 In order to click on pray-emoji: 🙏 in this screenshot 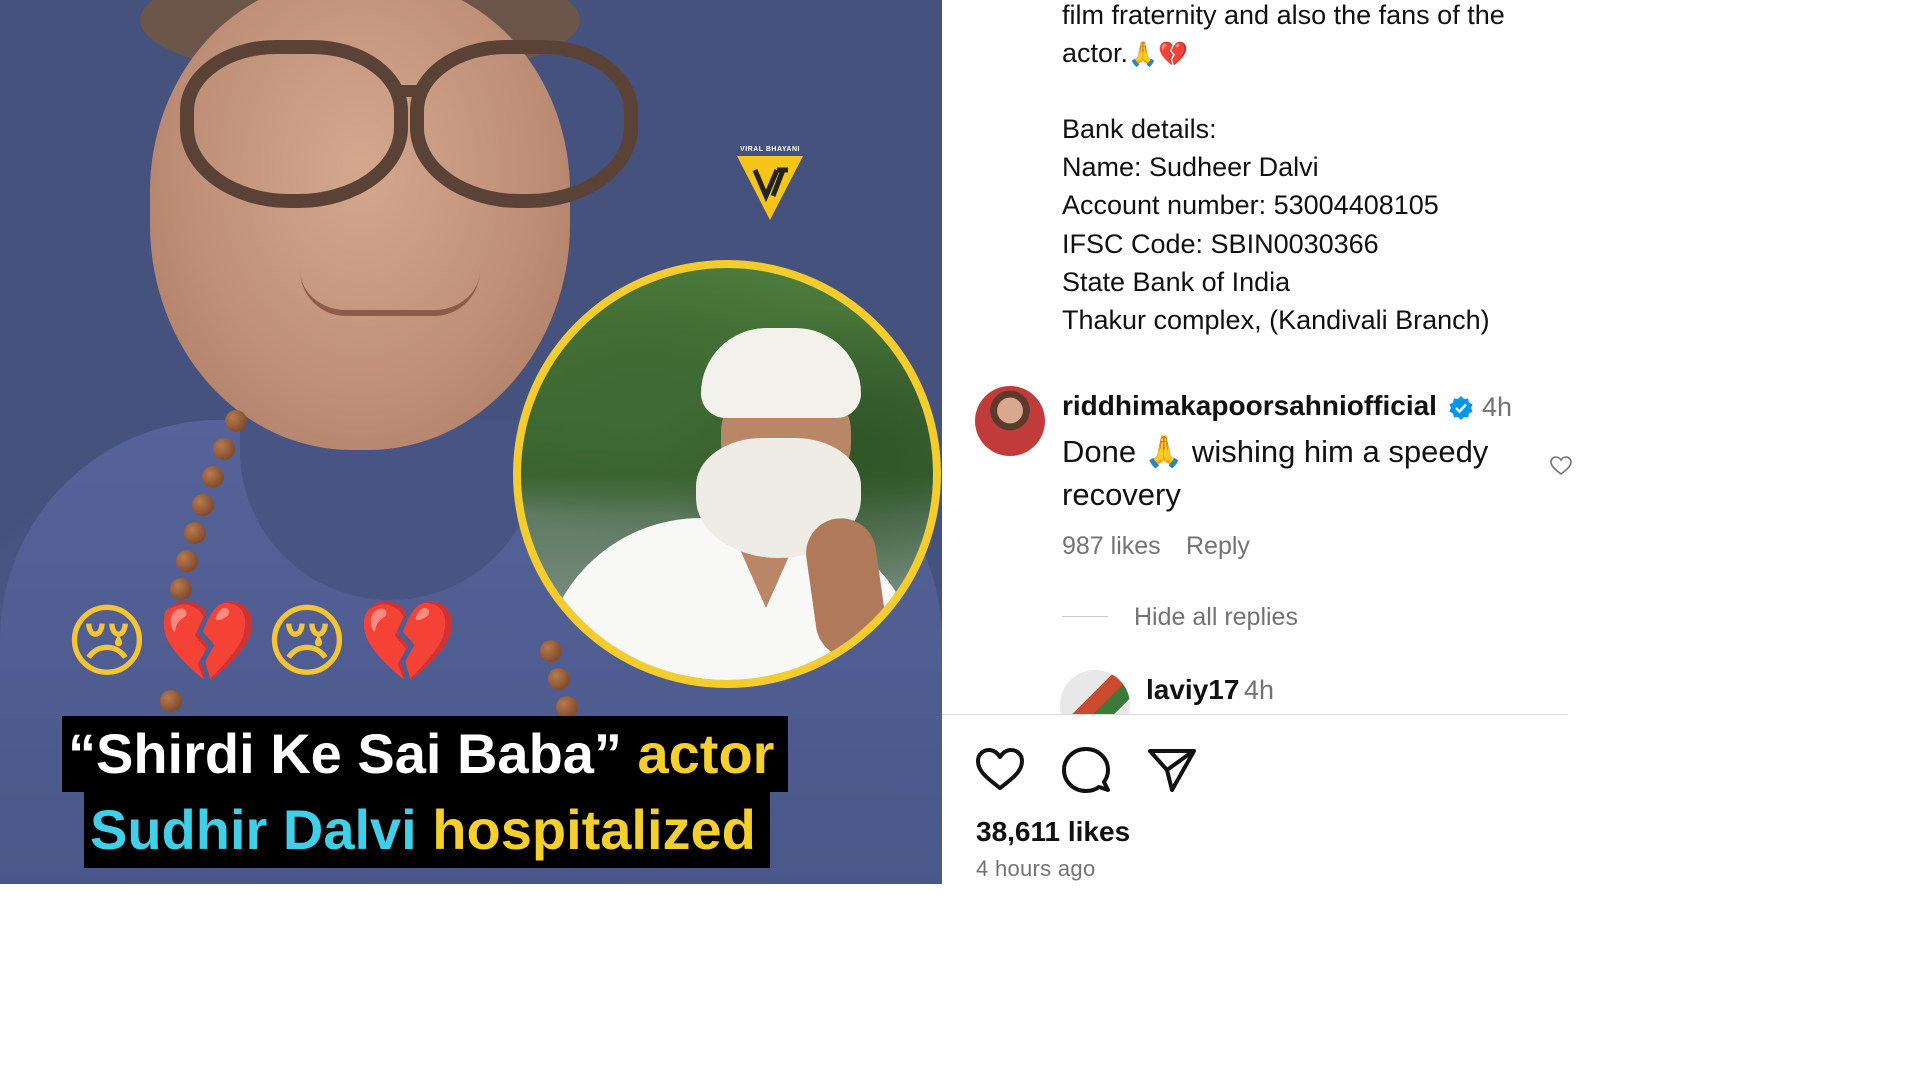, I will do `click(1143, 54)`.